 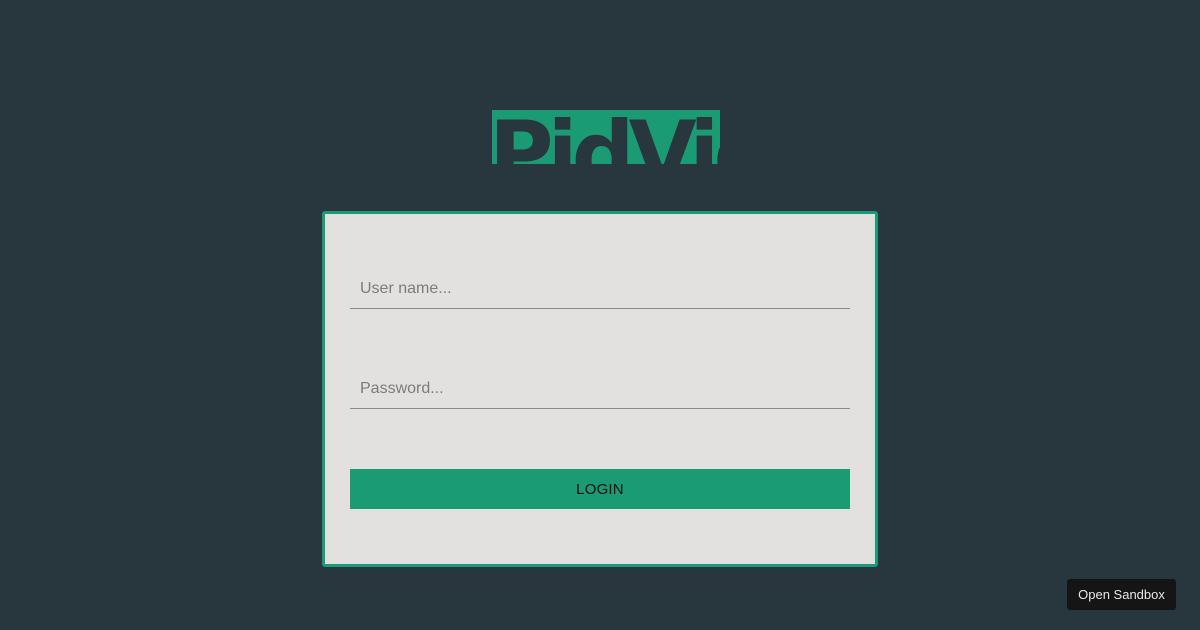 I want to click on pidvid-logo: PidVid, so click(x=606, y=137).